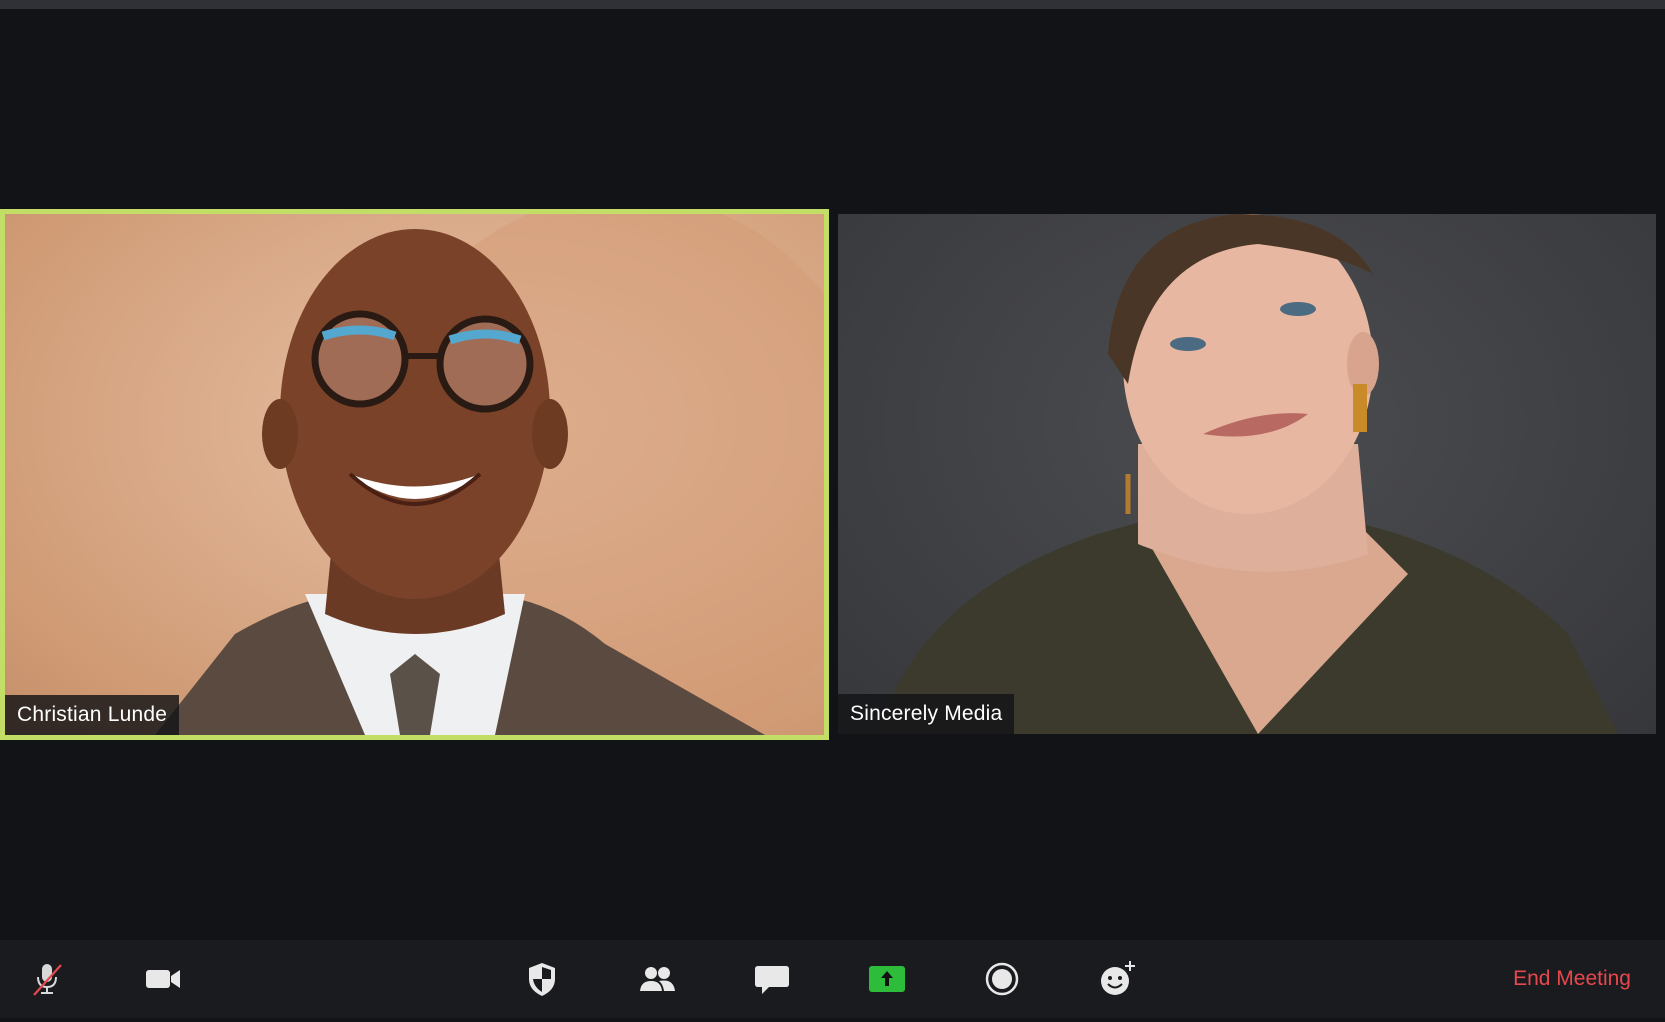 The image size is (1665, 1022). What do you see at coordinates (1572, 979) in the screenshot?
I see `end-meeting-button: End Meeting` at bounding box center [1572, 979].